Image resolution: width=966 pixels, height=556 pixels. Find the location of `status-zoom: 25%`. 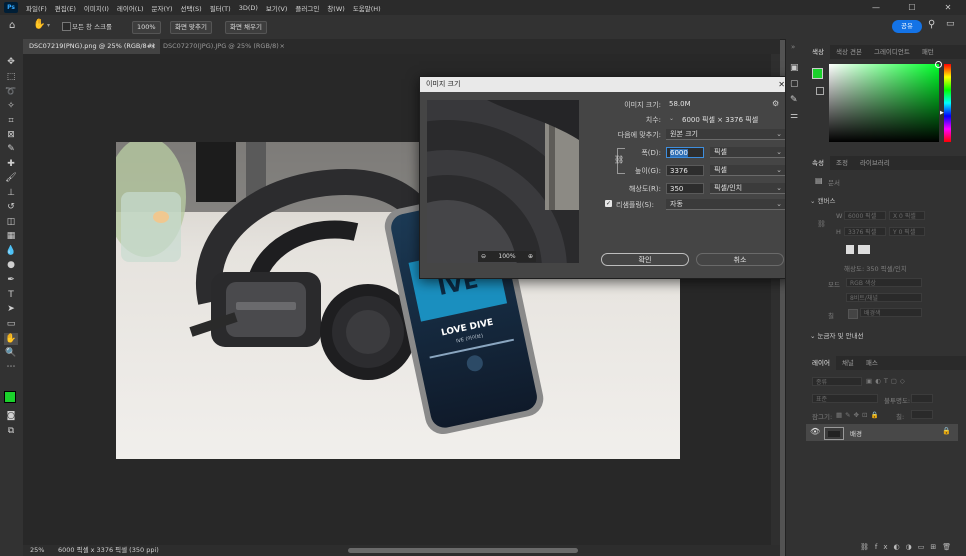

status-zoom: 25% is located at coordinates (37, 550).